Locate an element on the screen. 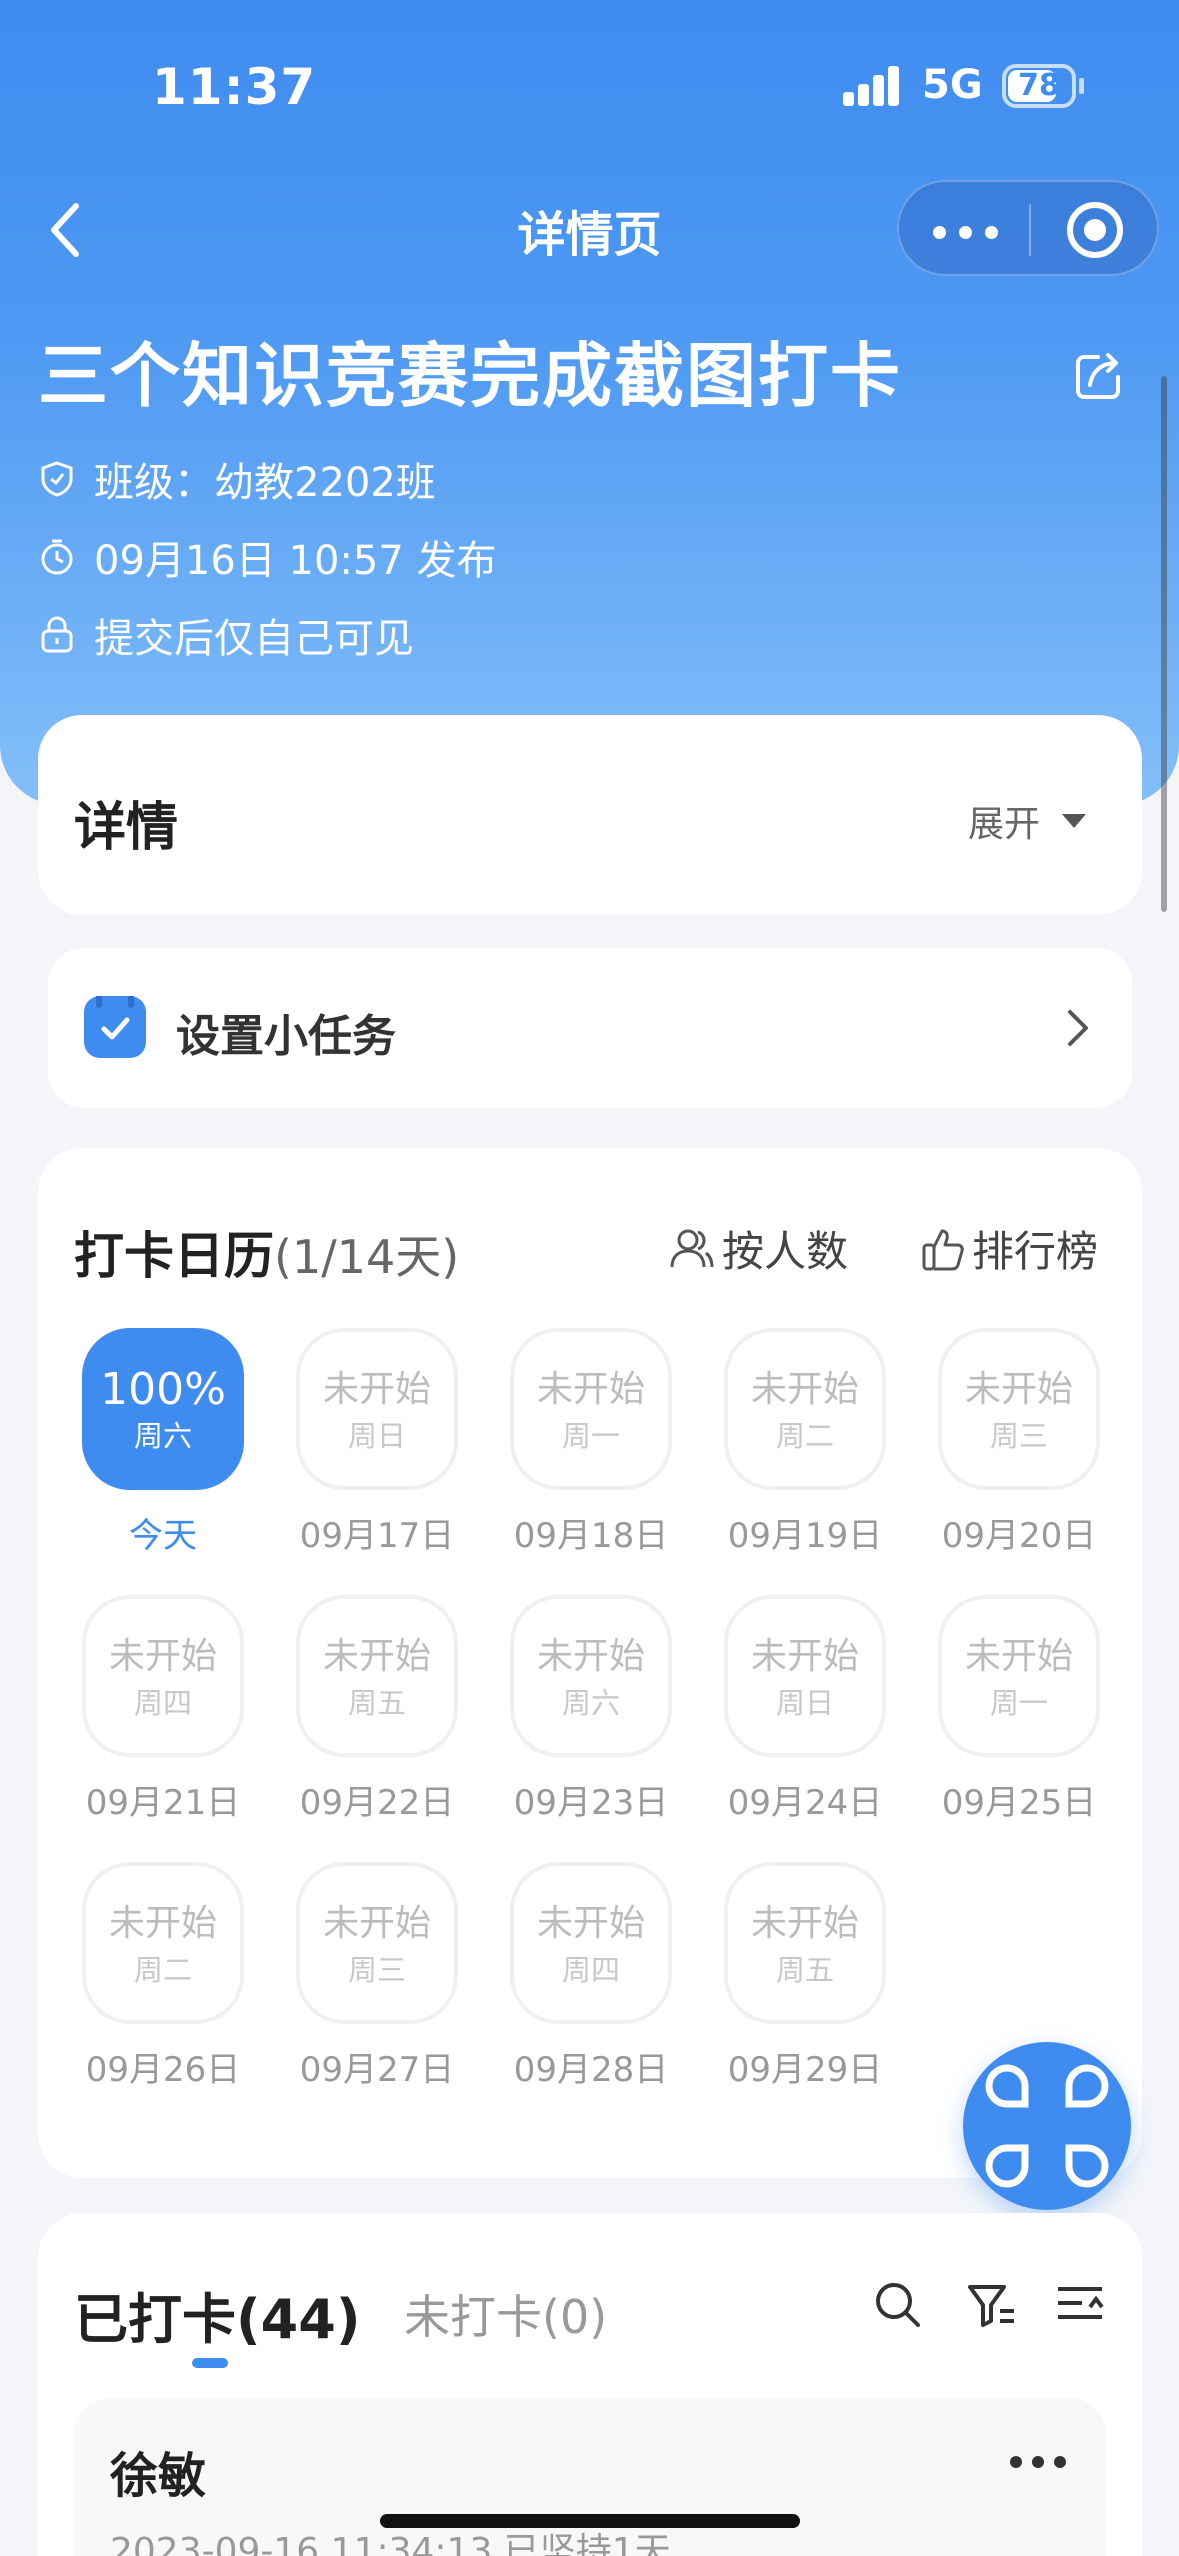 The image size is (1179, 2556). calendar-day: 未开始 周三 09月20日 is located at coordinates (1019, 1442).